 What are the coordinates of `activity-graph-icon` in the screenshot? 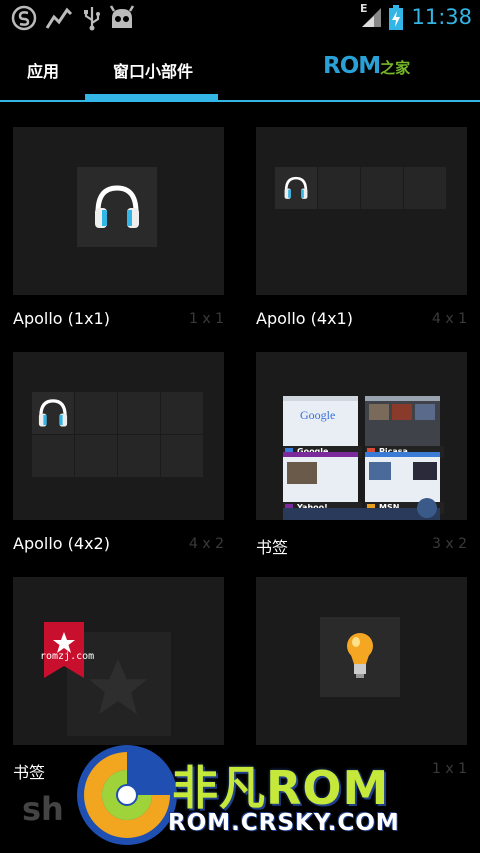 It's located at (59, 18).